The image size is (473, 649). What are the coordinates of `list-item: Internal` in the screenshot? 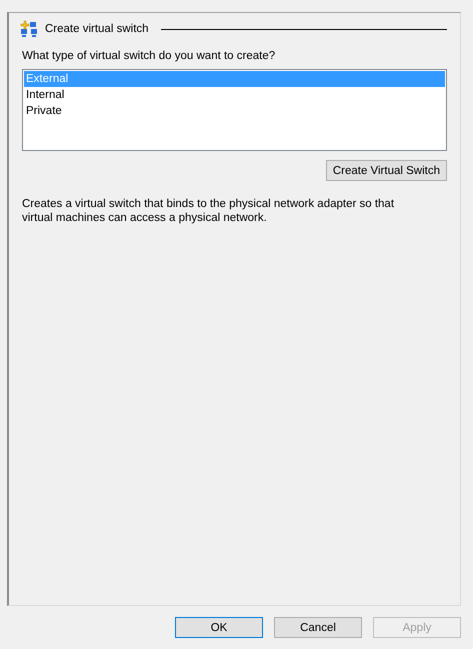 It's located at (234, 95).